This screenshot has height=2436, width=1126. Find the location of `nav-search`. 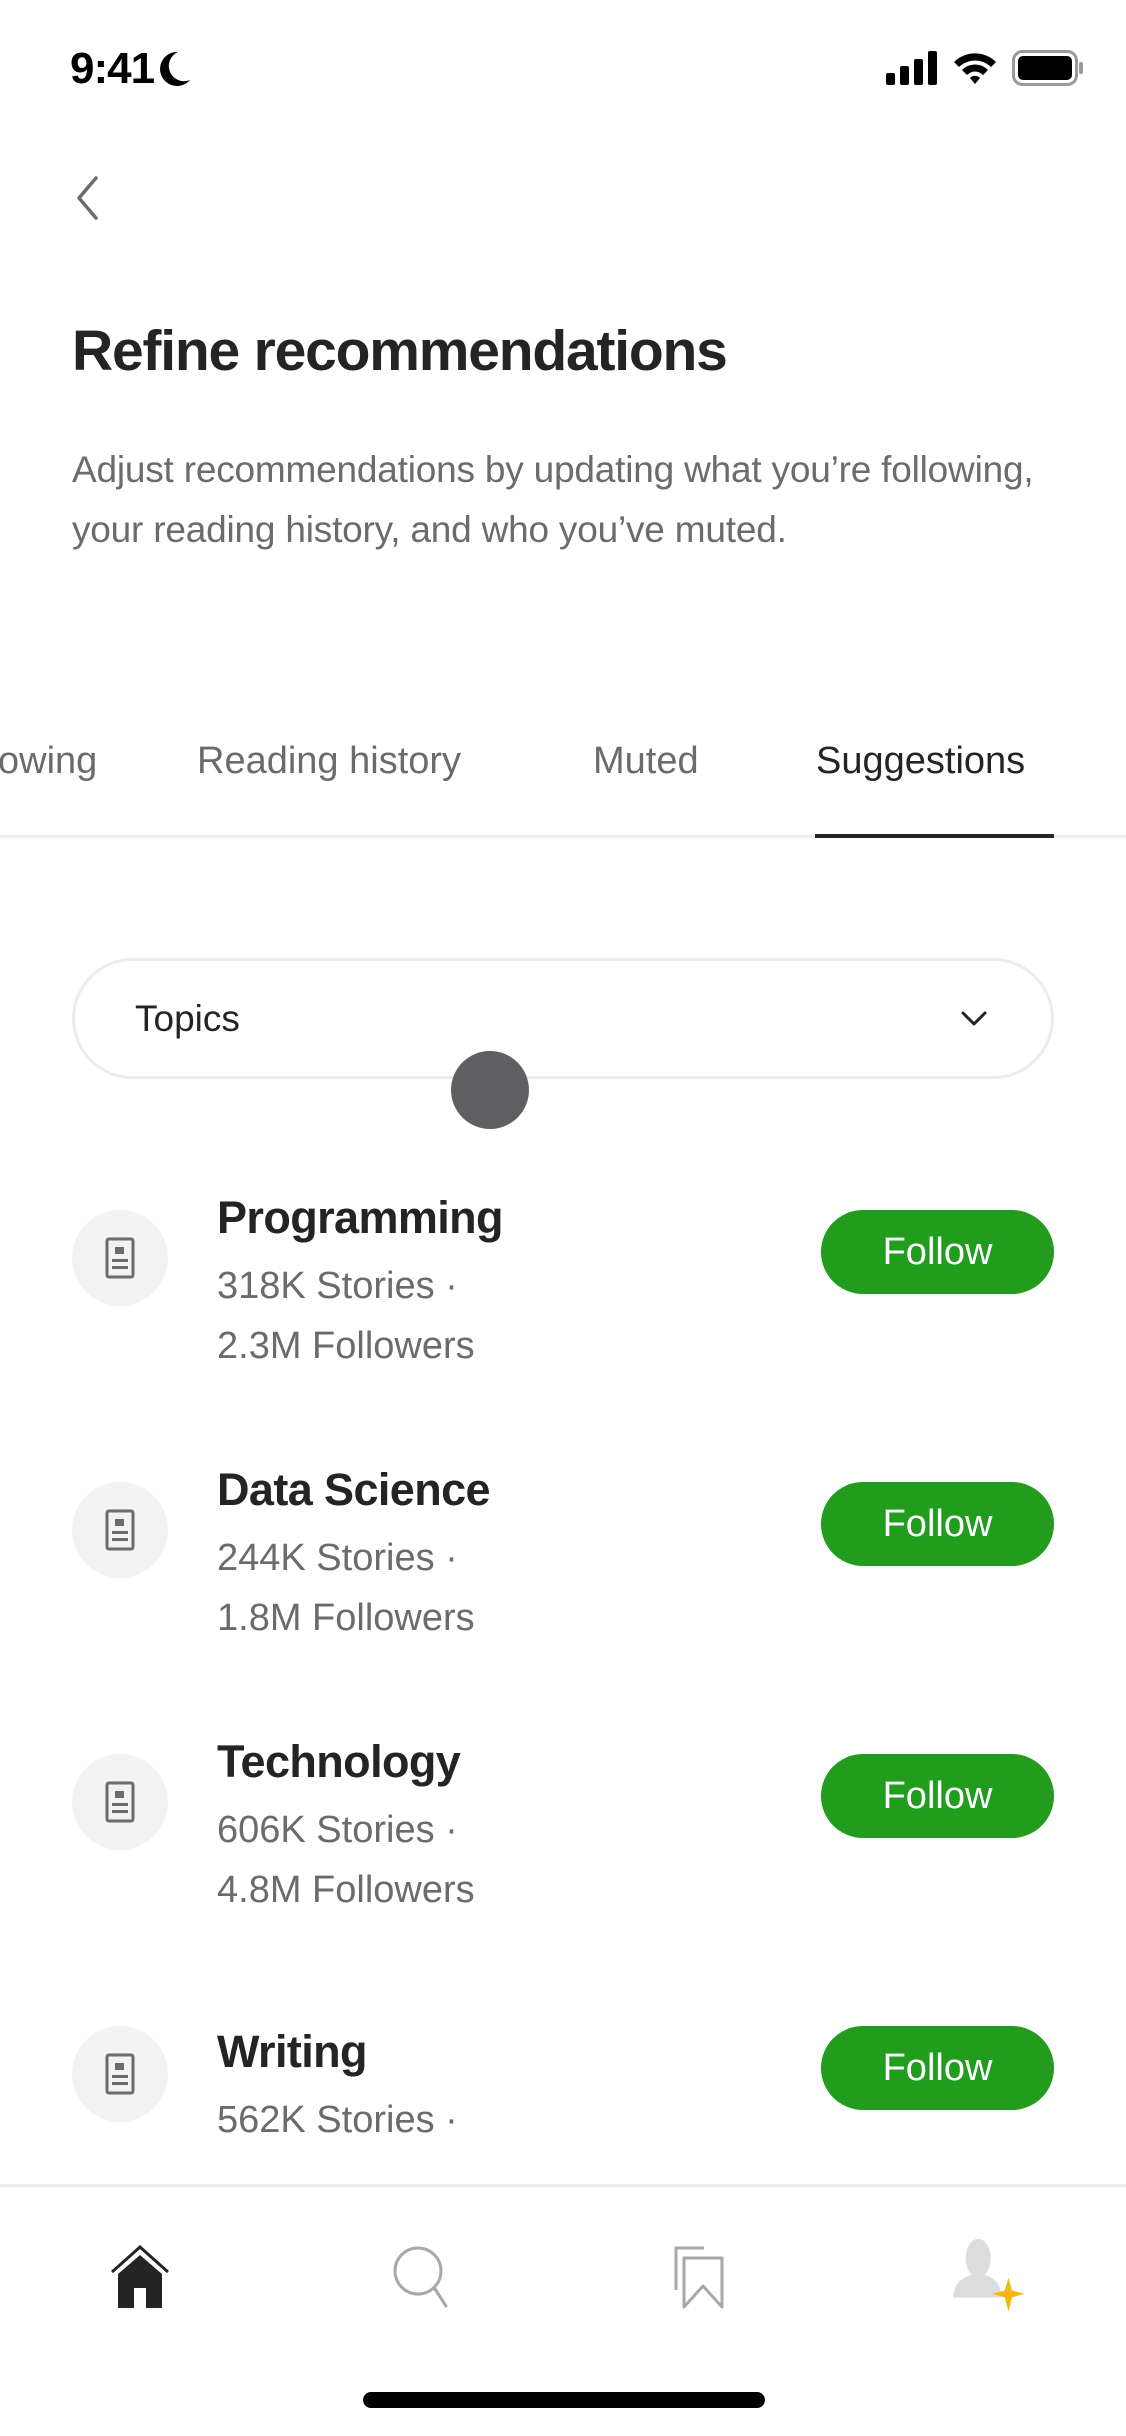

nav-search is located at coordinates (422, 2277).